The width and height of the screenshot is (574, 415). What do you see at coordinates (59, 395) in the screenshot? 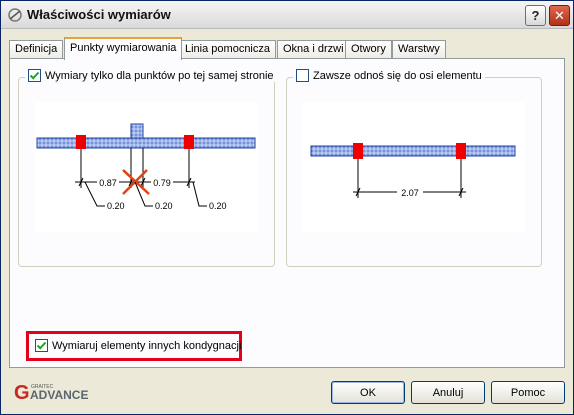
I see `svg-text: ADVANCE` at bounding box center [59, 395].